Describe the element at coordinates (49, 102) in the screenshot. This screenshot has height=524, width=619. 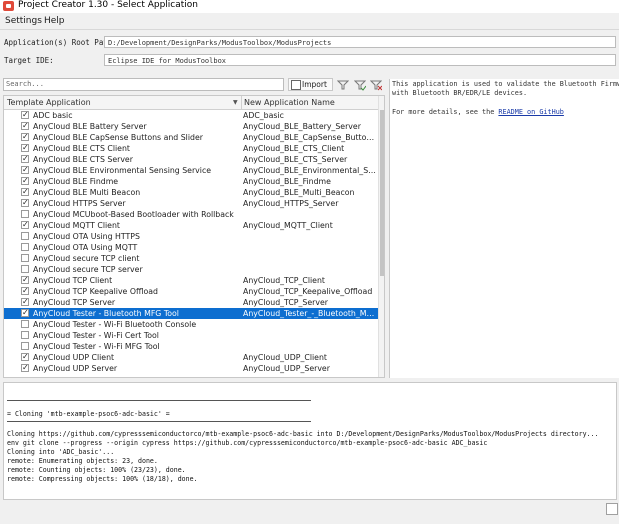
I see `column-template-application: Template Application` at that location.